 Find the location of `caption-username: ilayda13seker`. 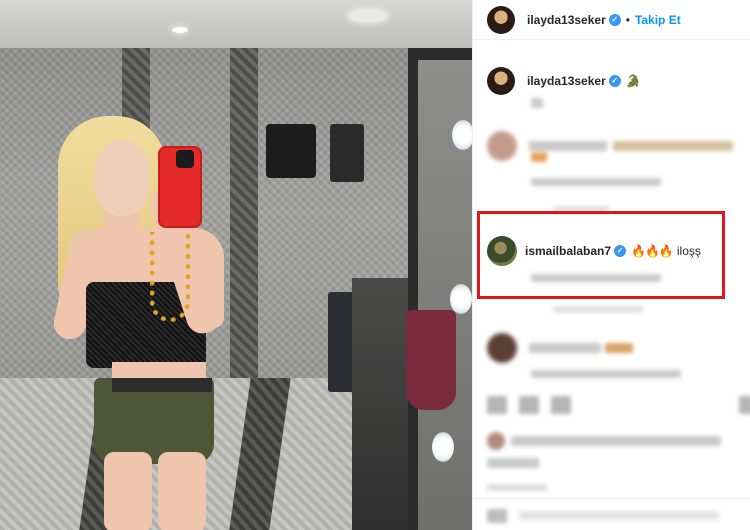

caption-username: ilayda13seker is located at coordinates (566, 81).